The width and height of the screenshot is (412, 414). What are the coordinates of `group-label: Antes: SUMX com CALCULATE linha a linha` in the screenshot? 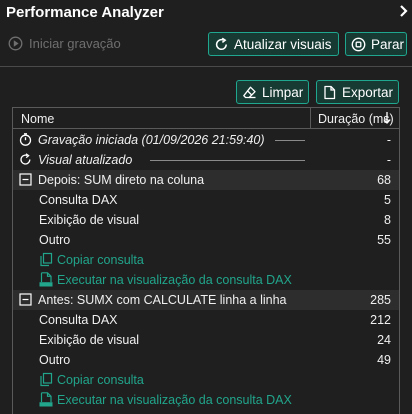 It's located at (162, 300).